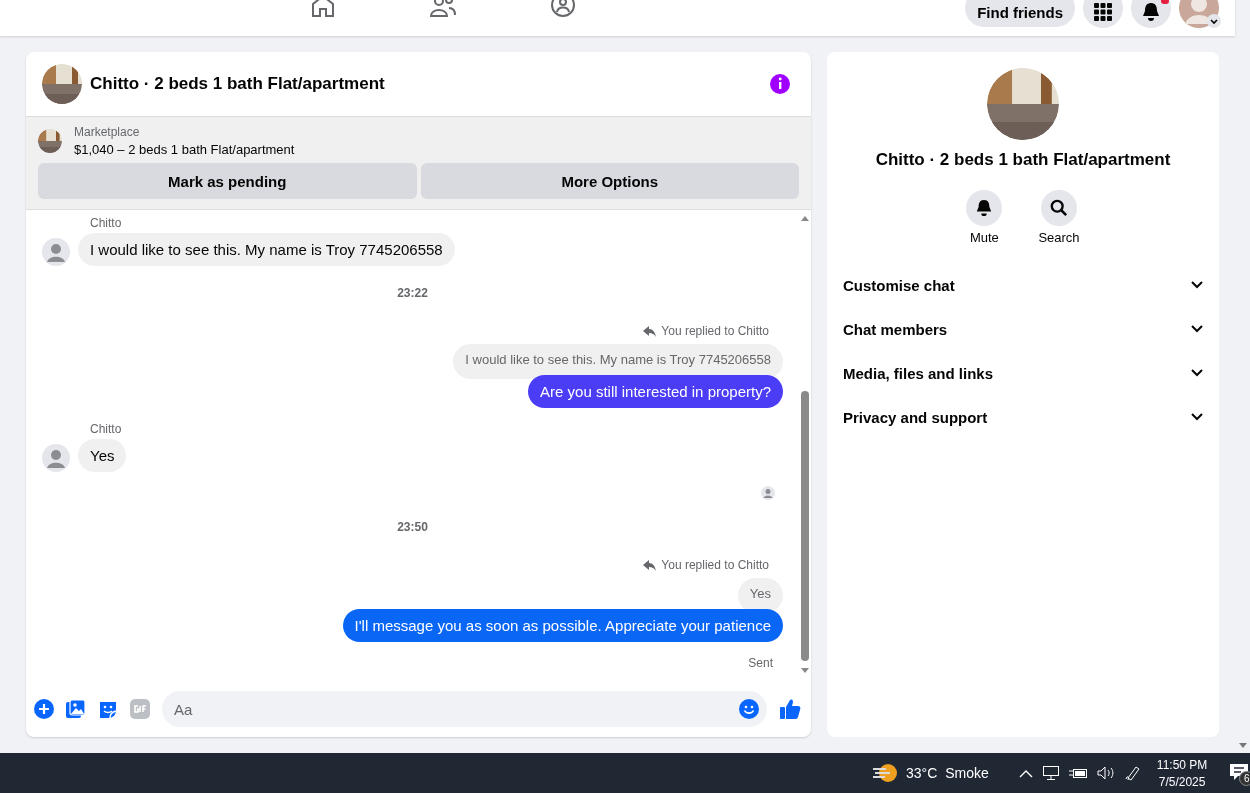  What do you see at coordinates (184, 149) in the screenshot?
I see `listing-summary: $1,040 – 2 beds 1 bath Flat/apartment` at bounding box center [184, 149].